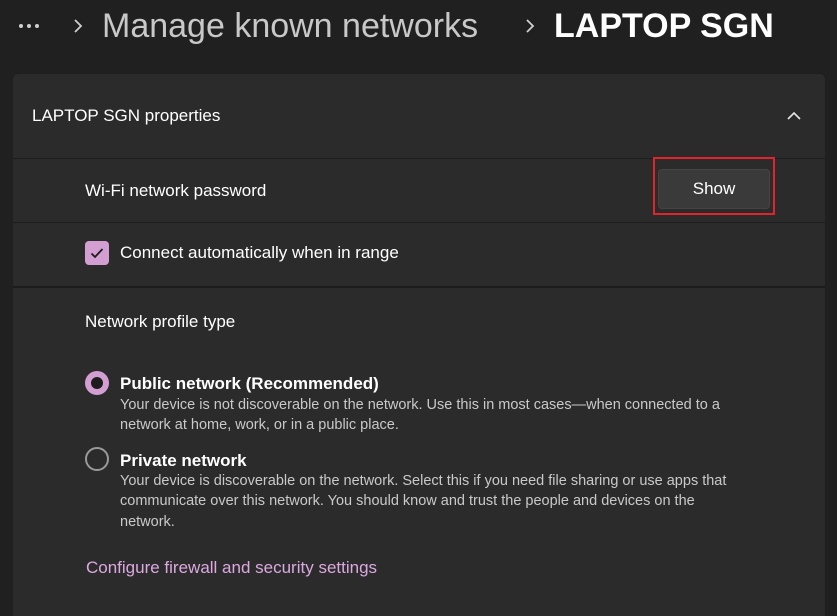 This screenshot has width=837, height=616. I want to click on auto-connect-checkbox, so click(97, 253).